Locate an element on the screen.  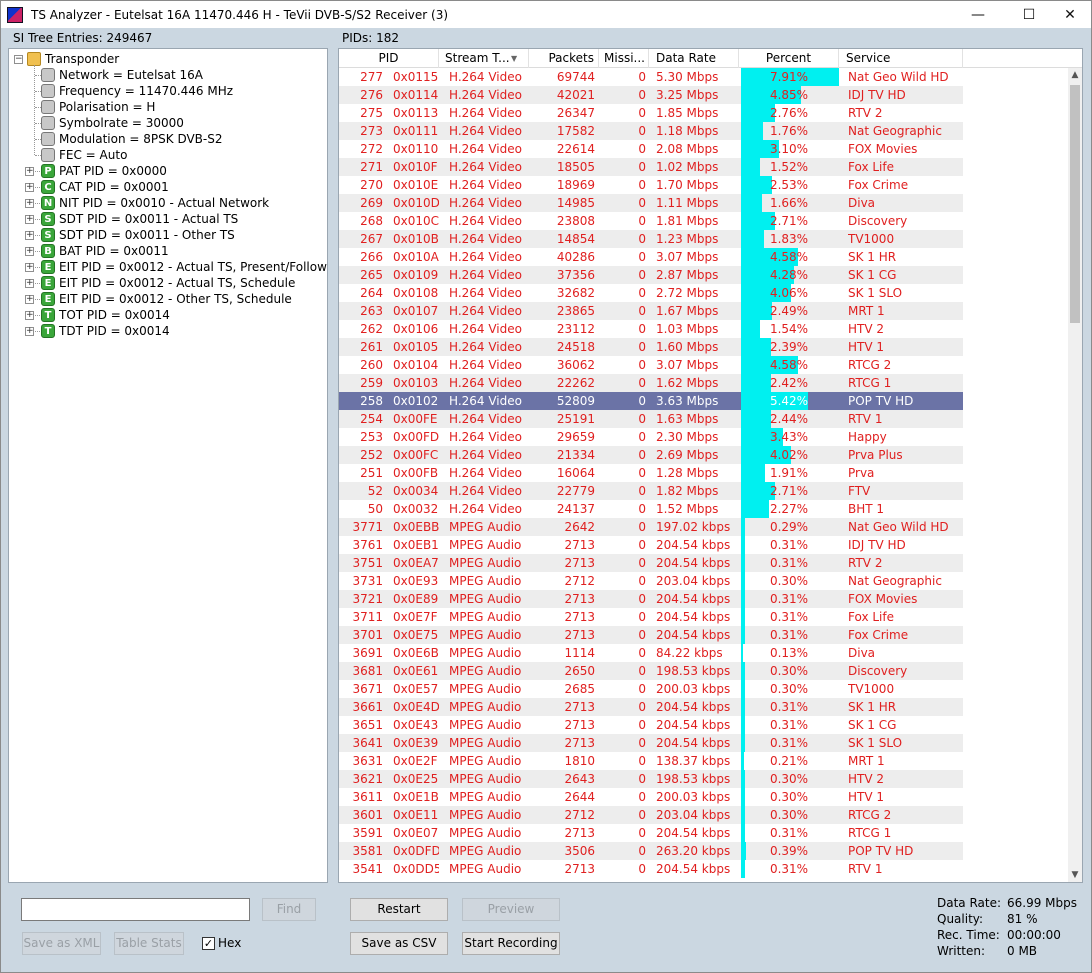
save-as-xml-button: Save as XML is located at coordinates (61, 943).